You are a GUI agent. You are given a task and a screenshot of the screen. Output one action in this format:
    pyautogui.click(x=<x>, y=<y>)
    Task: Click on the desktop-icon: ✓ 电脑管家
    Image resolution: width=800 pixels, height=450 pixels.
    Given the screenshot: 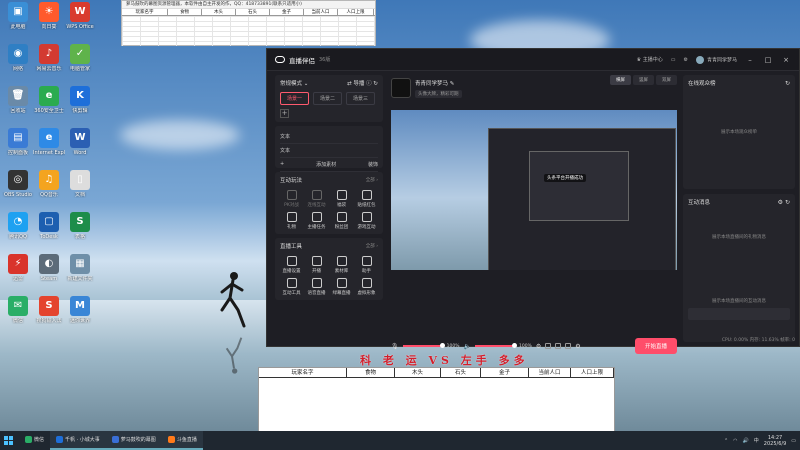 What is the action you would take?
    pyautogui.click(x=80, y=58)
    